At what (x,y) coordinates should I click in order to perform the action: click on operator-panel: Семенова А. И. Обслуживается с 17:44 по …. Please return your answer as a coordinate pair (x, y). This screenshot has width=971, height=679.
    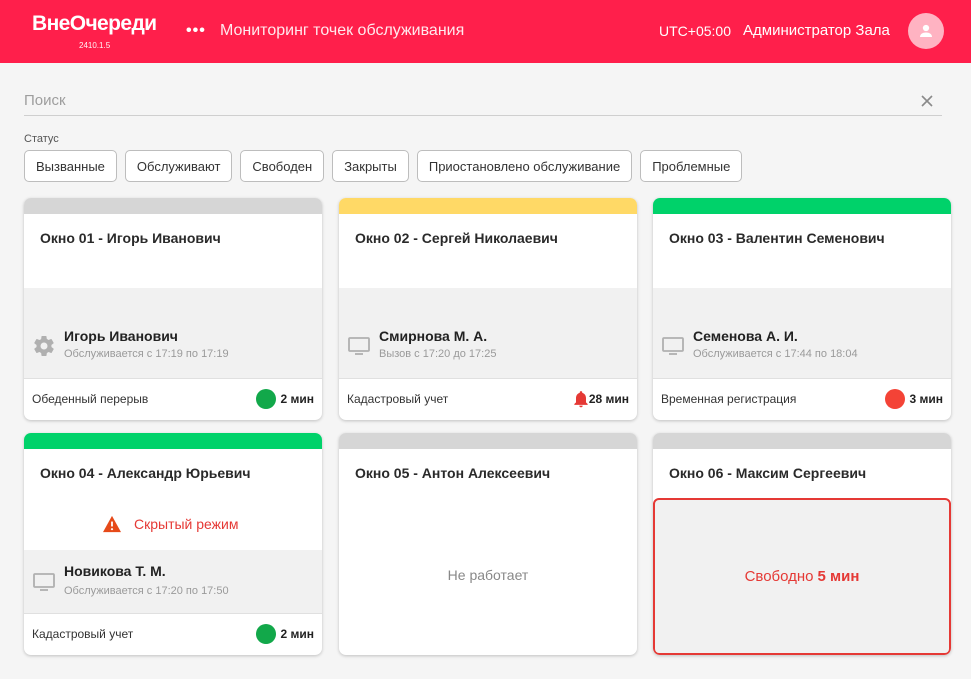
    Looking at the image, I should click on (802, 333).